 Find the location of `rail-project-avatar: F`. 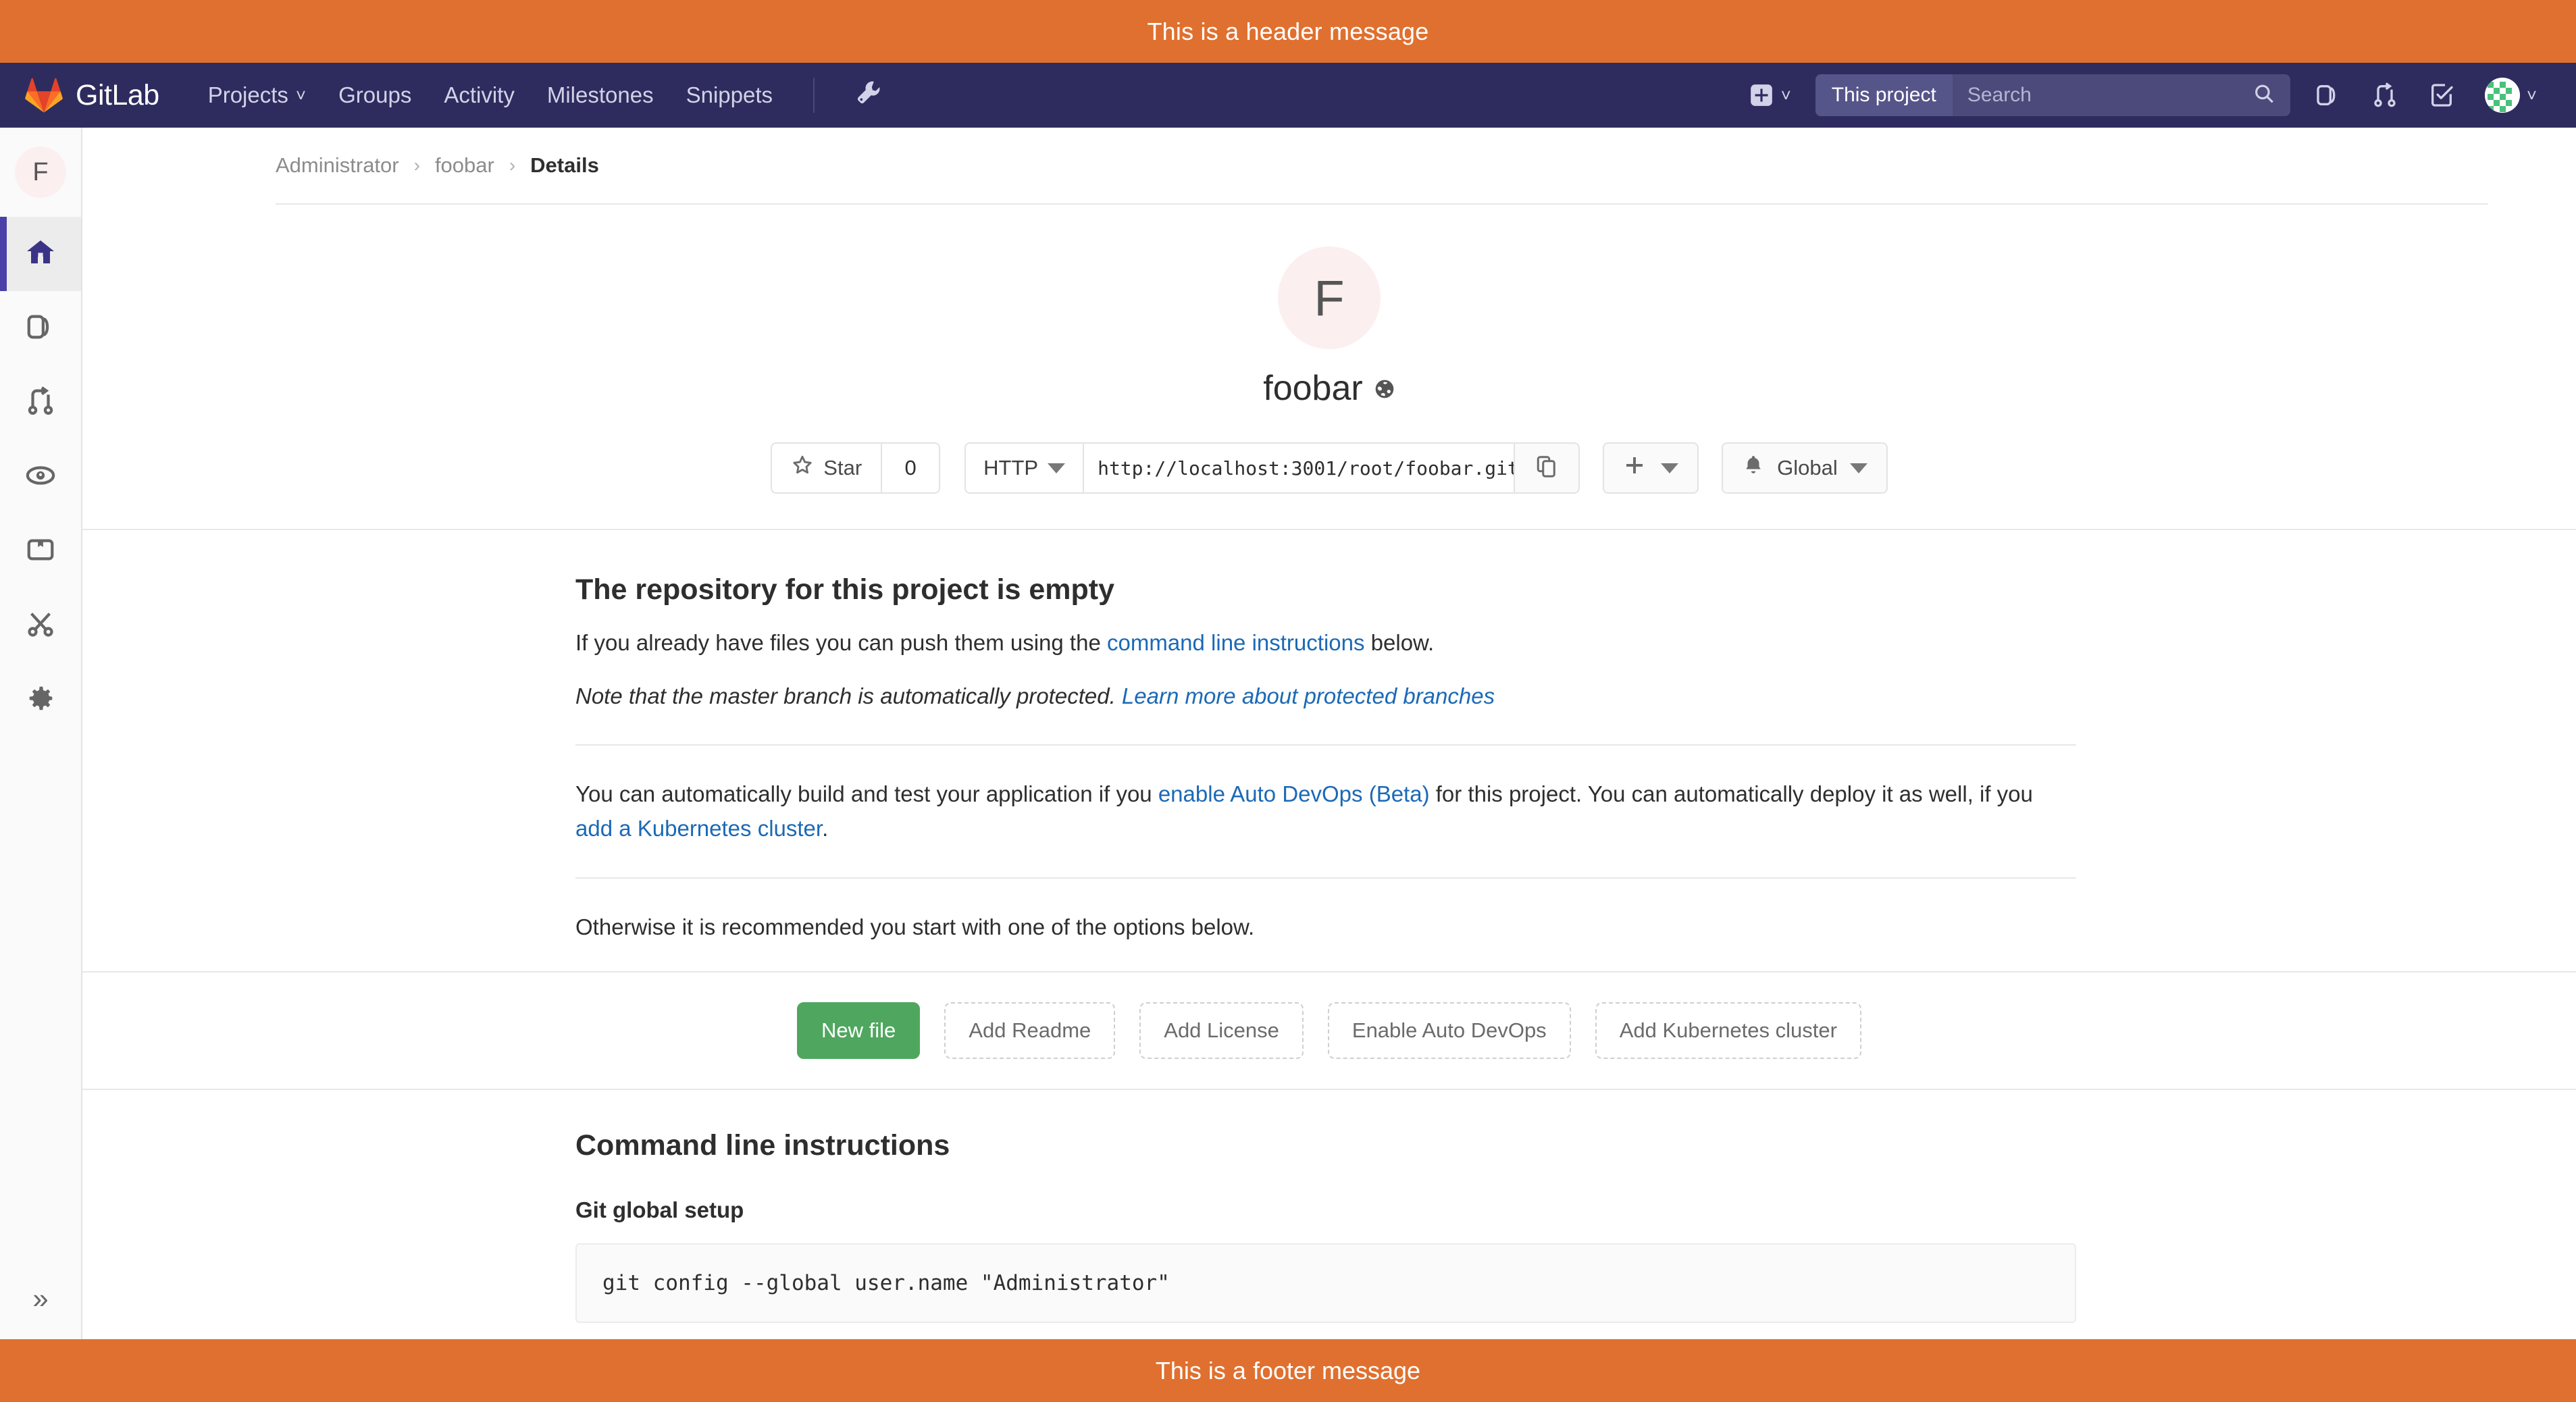

rail-project-avatar: F is located at coordinates (40, 172).